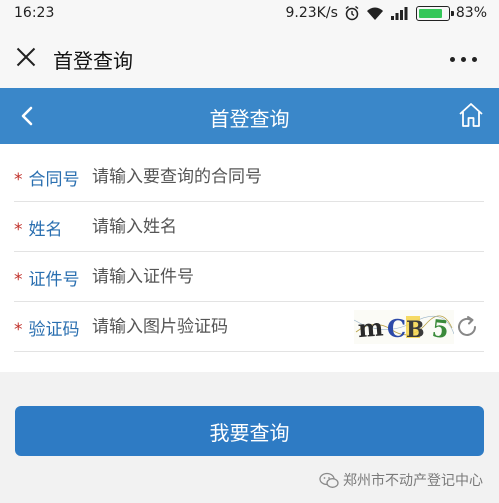  I want to click on id-number-input, so click(212, 277).